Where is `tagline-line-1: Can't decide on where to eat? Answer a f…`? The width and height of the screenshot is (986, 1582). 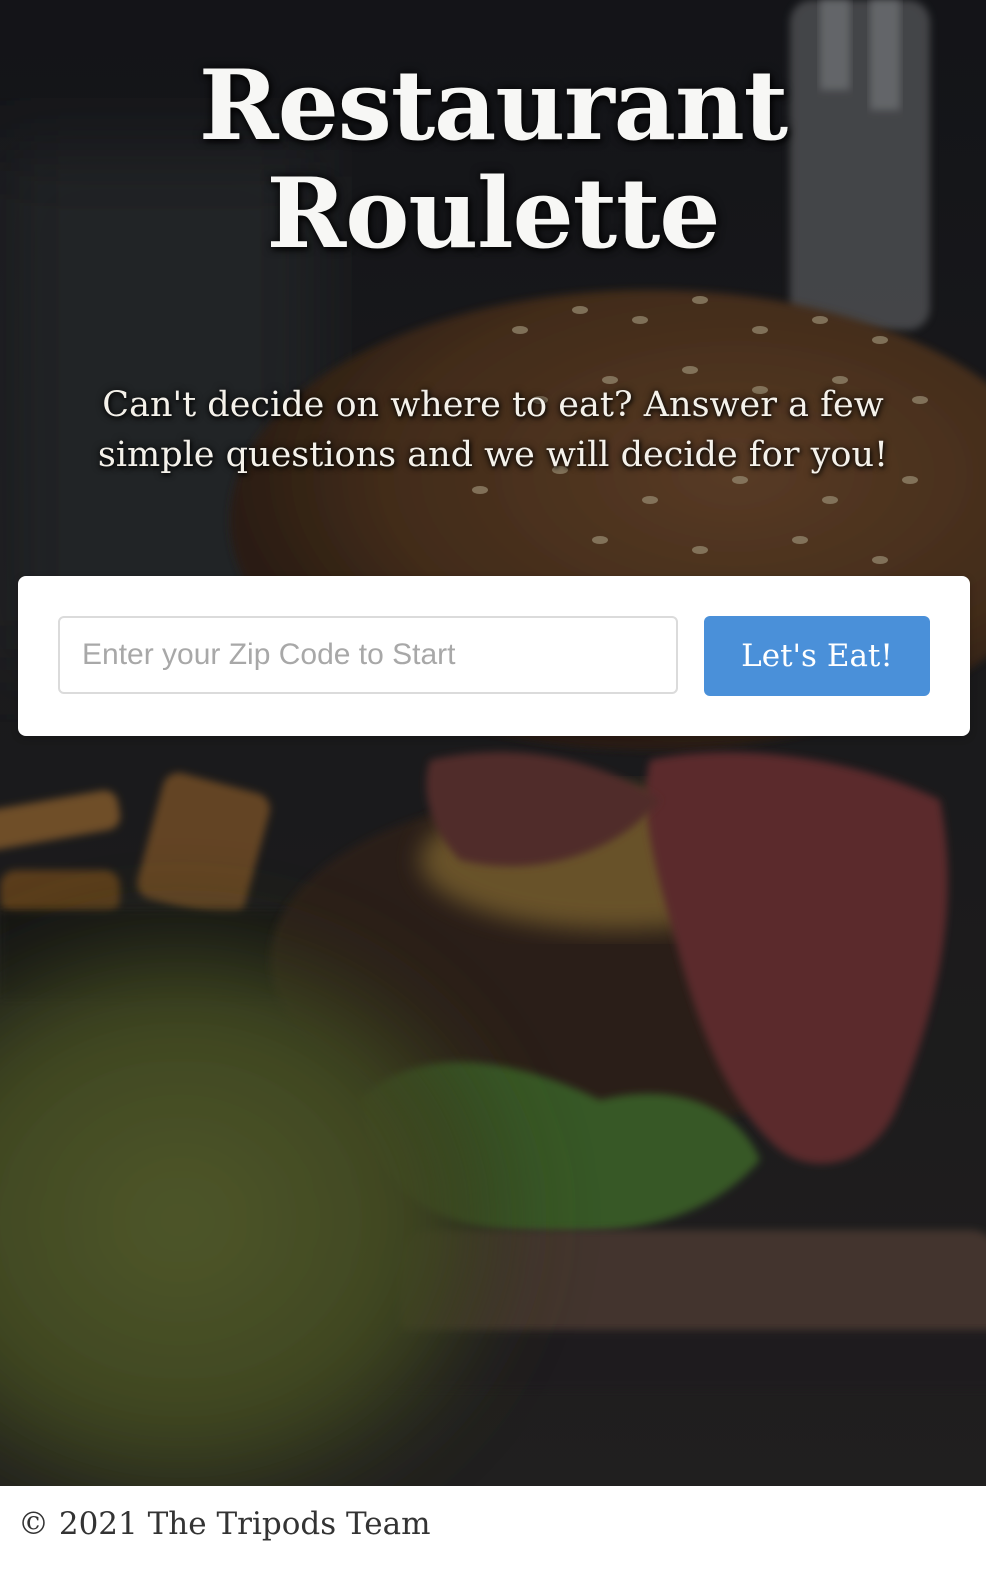 tagline-line-1: Can't decide on where to eat? Answer a f… is located at coordinates (493, 405).